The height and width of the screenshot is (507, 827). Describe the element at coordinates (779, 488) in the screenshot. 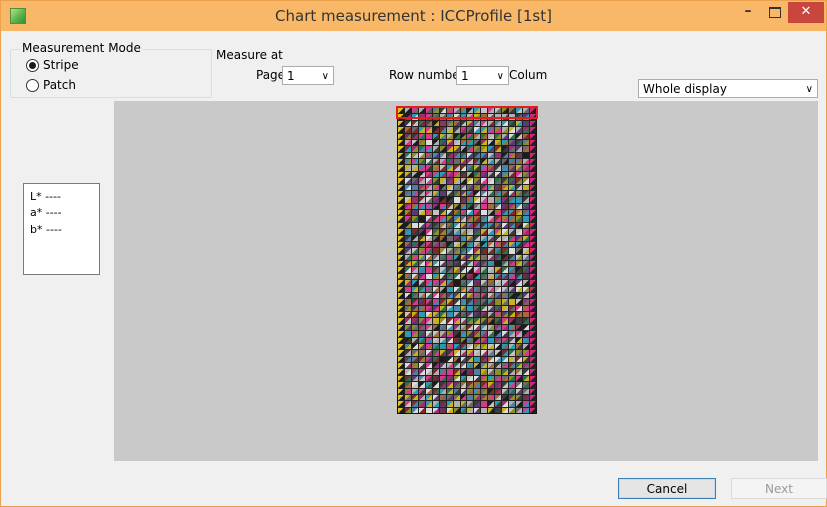

I see `next-button: Next` at that location.